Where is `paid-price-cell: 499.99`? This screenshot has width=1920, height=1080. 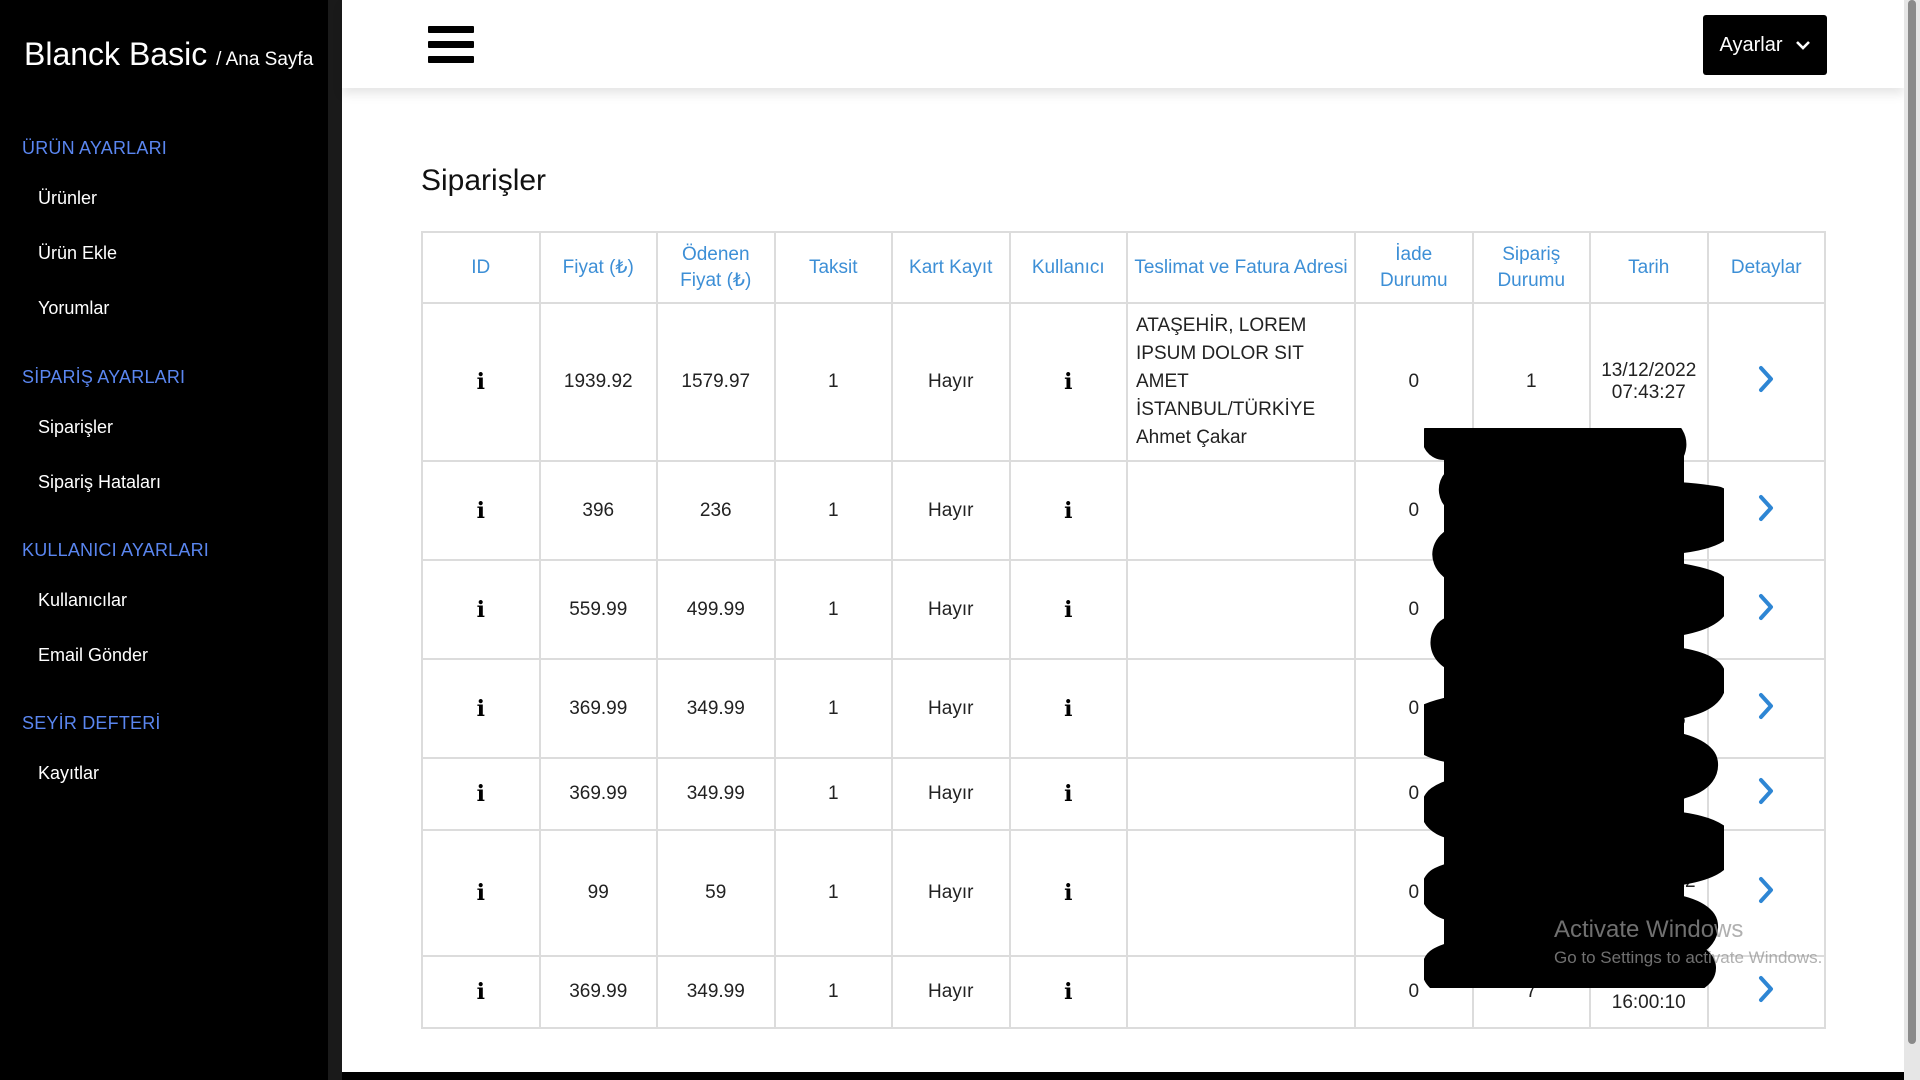
paid-price-cell: 499.99 is located at coordinates (716, 609).